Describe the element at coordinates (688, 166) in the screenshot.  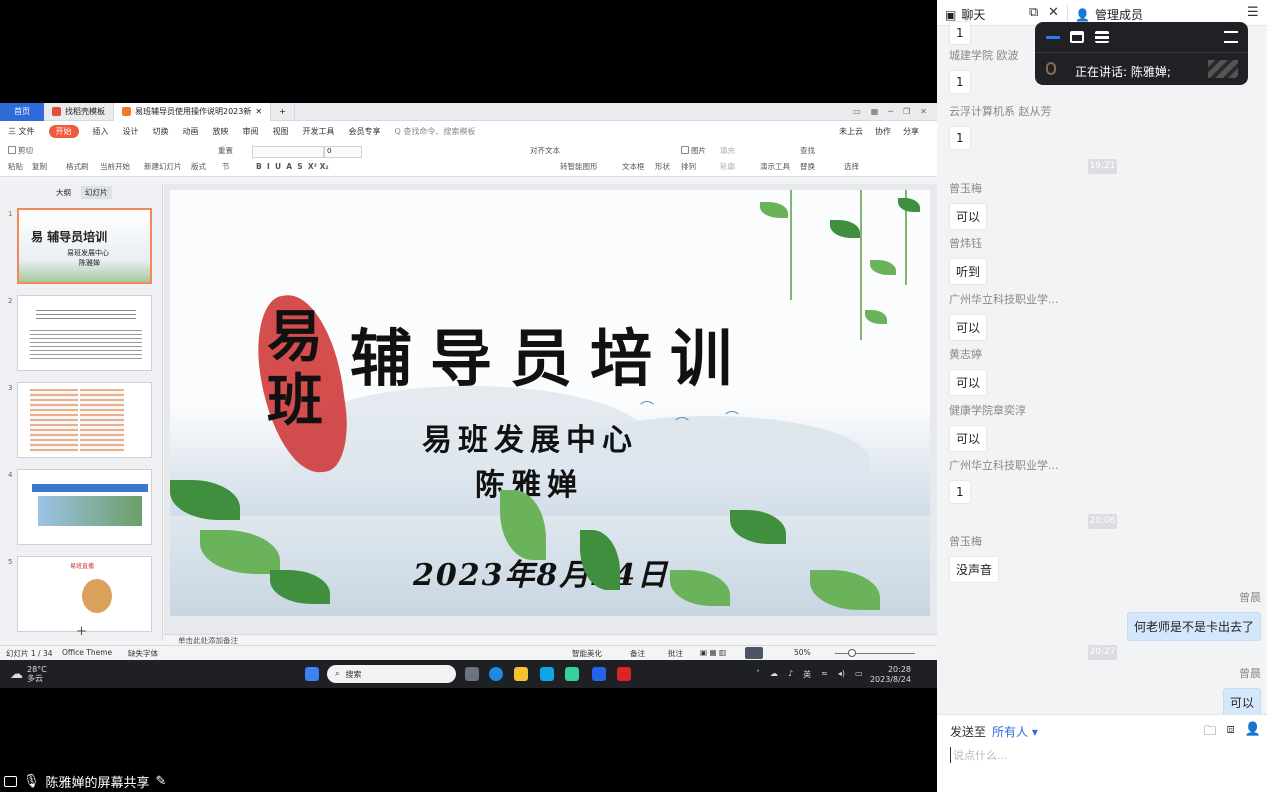
I see `arrange-button: 排列` at that location.